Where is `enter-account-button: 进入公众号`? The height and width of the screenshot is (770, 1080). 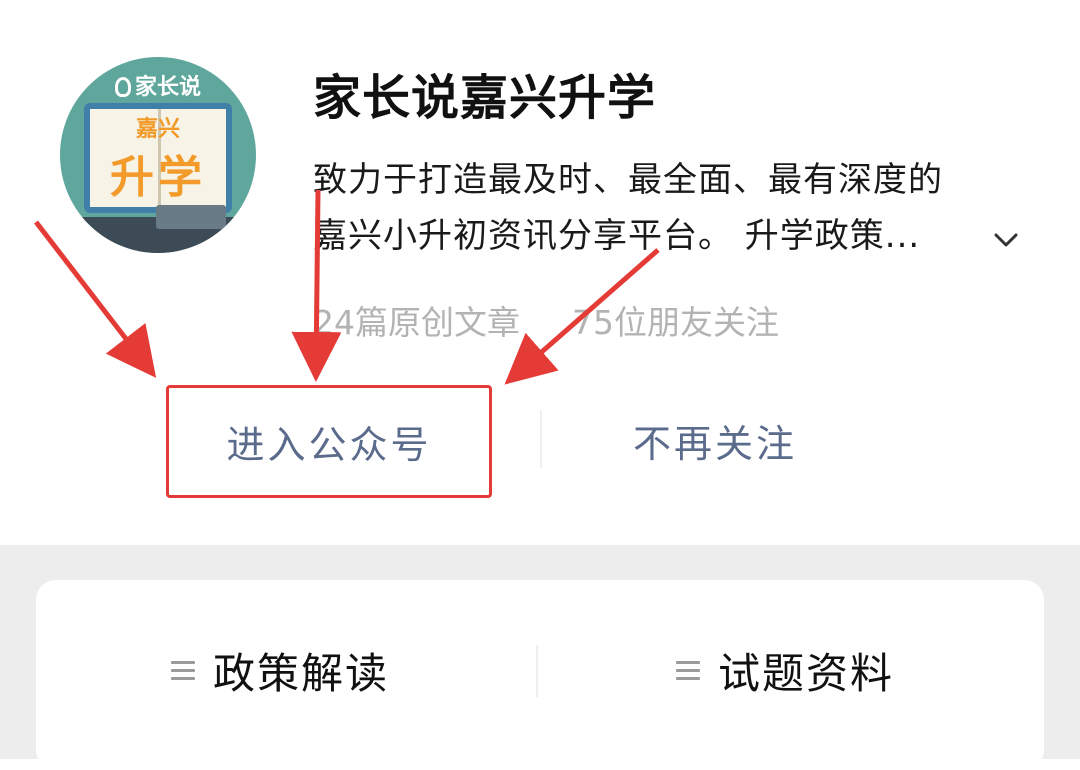 enter-account-button: 进入公众号 is located at coordinates (329, 441).